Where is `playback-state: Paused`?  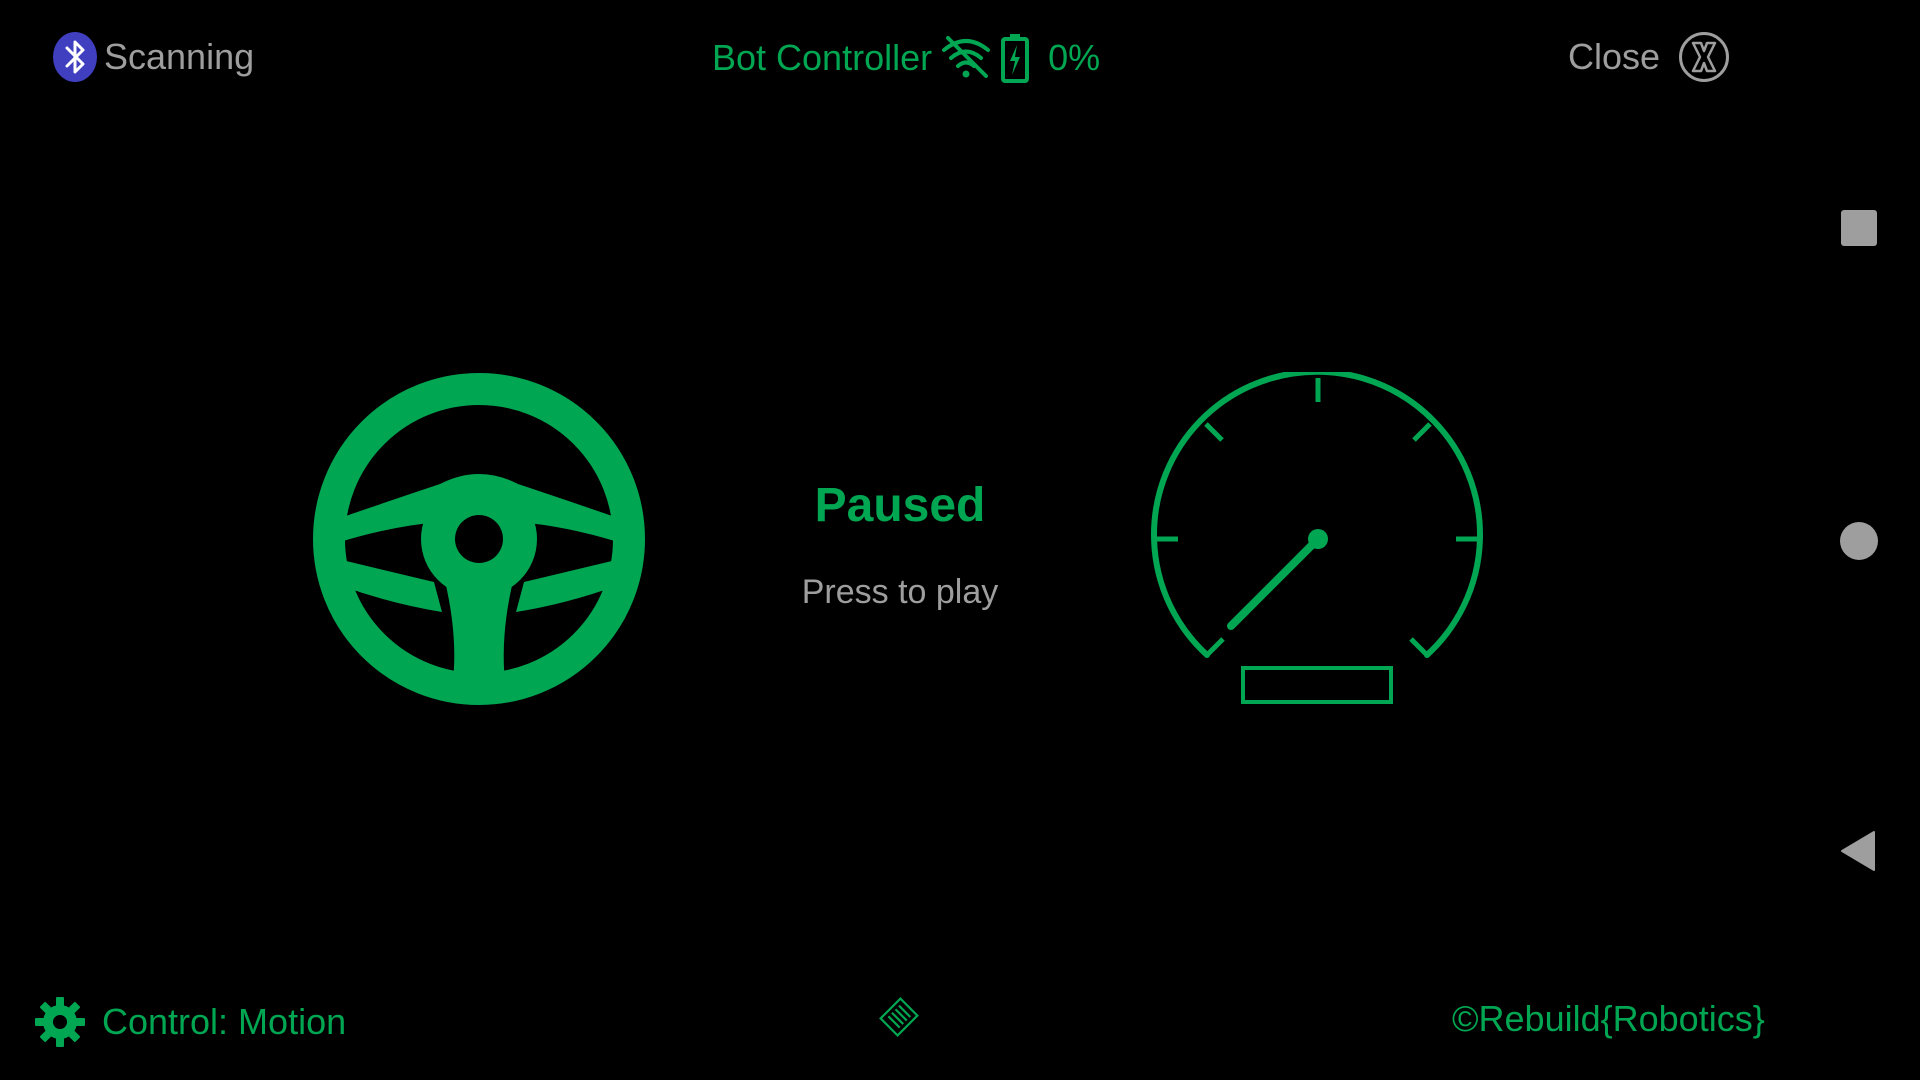 playback-state: Paused is located at coordinates (900, 505).